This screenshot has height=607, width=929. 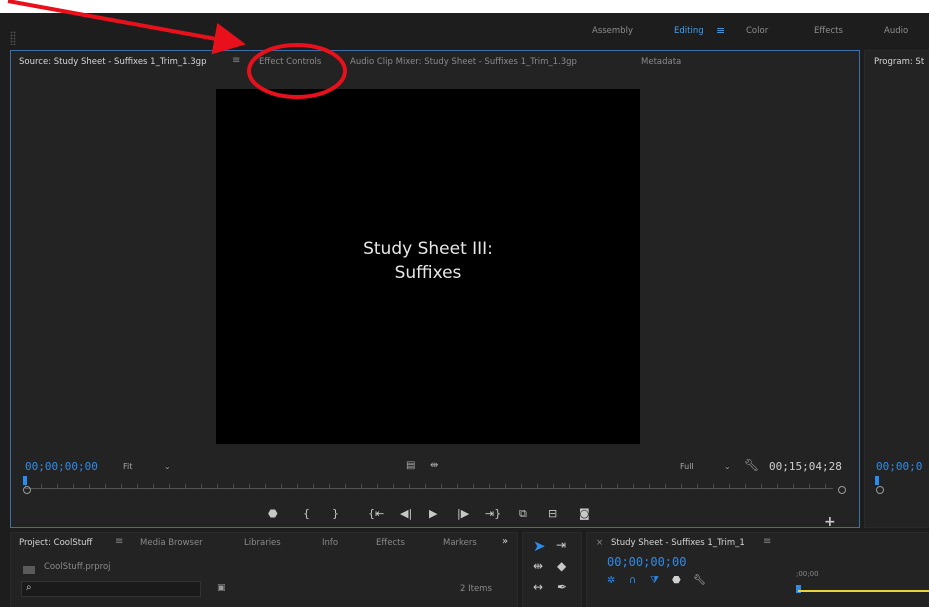 What do you see at coordinates (27, 490) in the screenshot?
I see `zoom-start-handle` at bounding box center [27, 490].